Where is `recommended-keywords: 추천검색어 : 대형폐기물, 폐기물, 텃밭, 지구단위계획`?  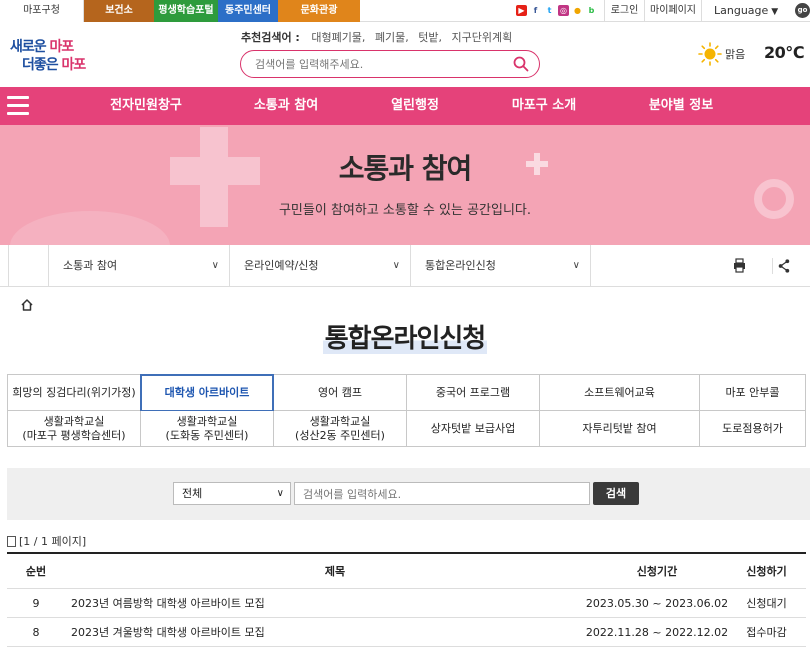 recommended-keywords: 추천검색어 : 대형폐기물, 폐기물, 텃밭, 지구단위계획 is located at coordinates (379, 37).